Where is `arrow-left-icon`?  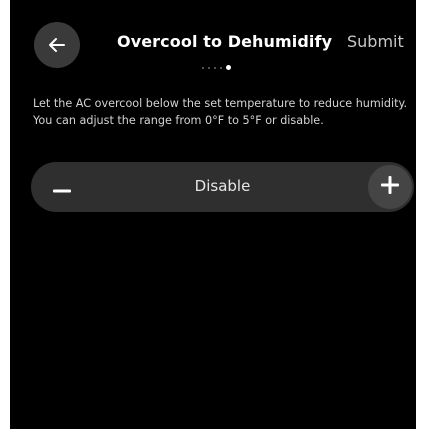
arrow-left-icon is located at coordinates (57, 45).